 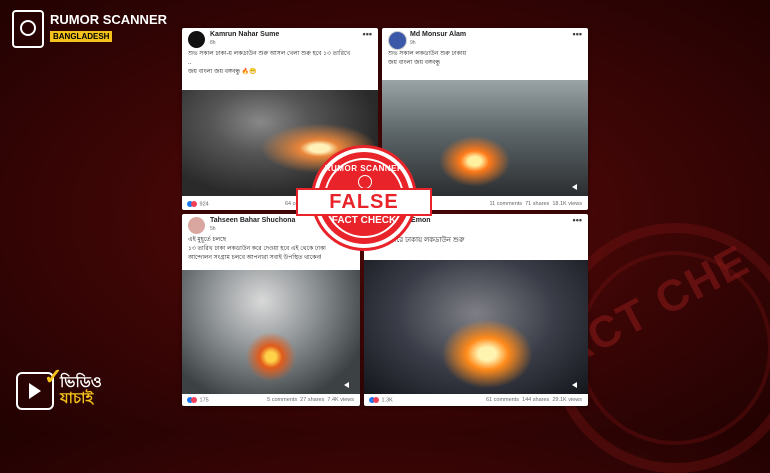 What do you see at coordinates (81, 36) in the screenshot?
I see `brand-sub: BANGLADESH` at bounding box center [81, 36].